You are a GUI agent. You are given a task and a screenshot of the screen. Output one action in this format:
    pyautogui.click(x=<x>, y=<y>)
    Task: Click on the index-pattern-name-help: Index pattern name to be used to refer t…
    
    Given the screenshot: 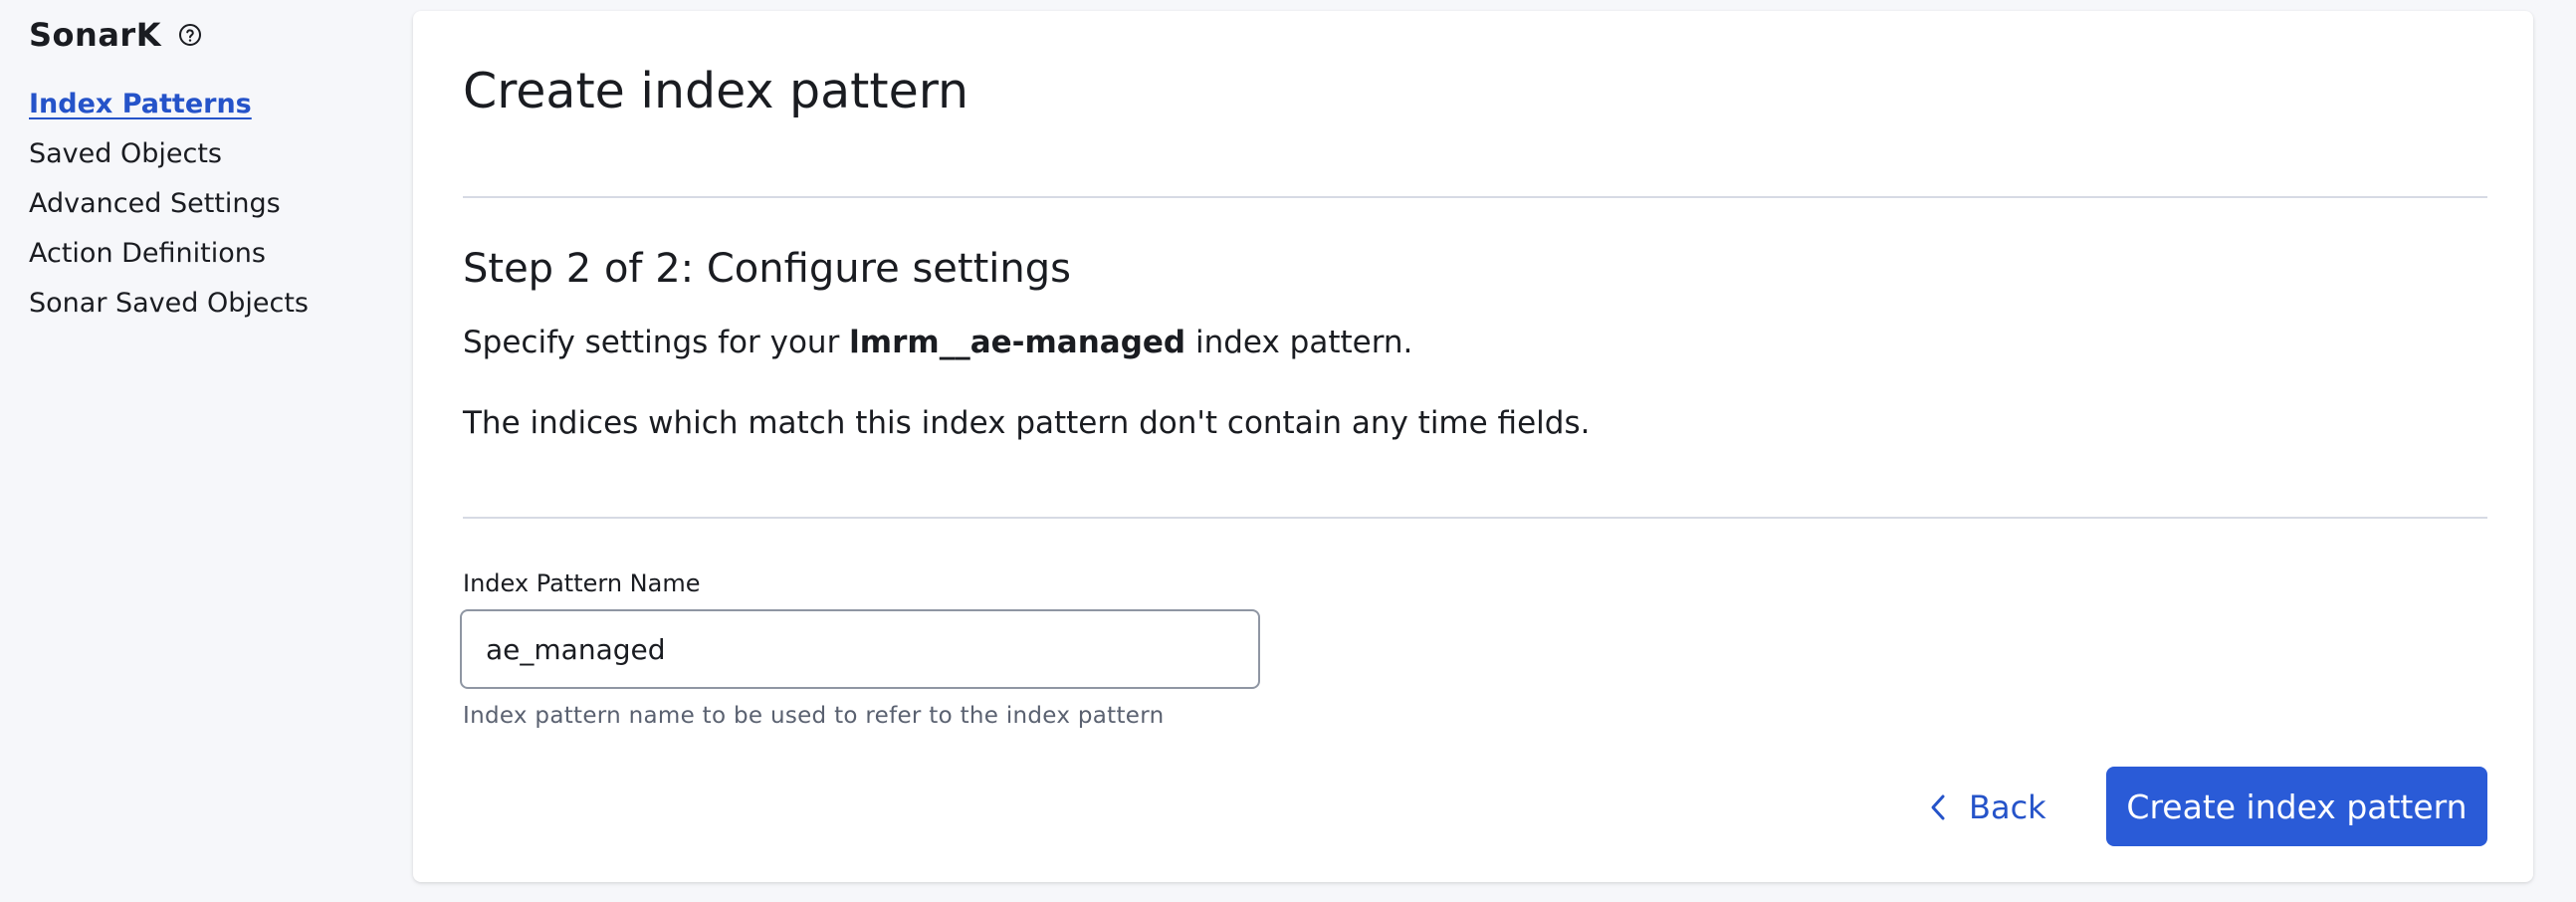 What is the action you would take?
    pyautogui.click(x=814, y=716)
    